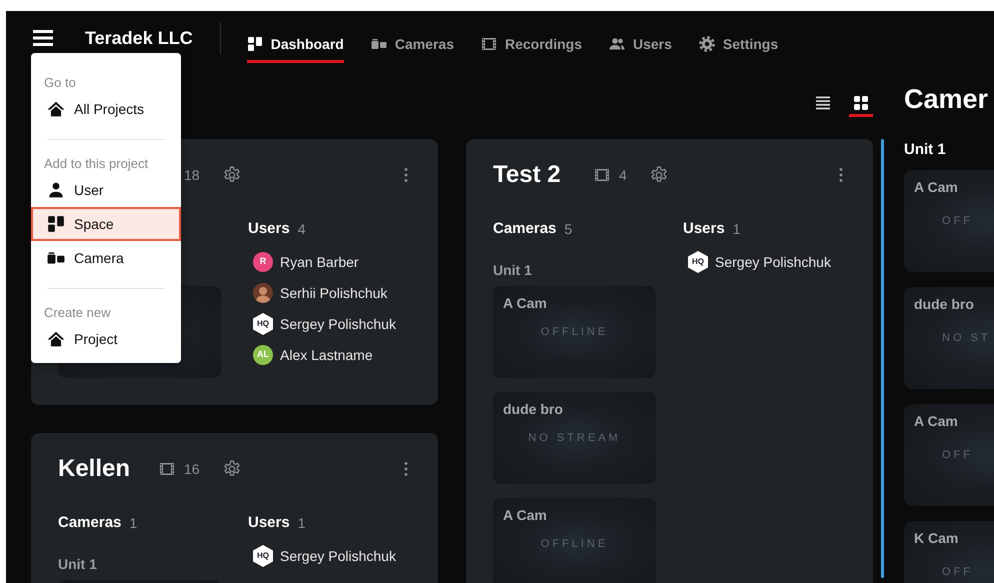 This screenshot has width=994, height=583. What do you see at coordinates (623, 175) in the screenshot?
I see `recording-count: 4` at bounding box center [623, 175].